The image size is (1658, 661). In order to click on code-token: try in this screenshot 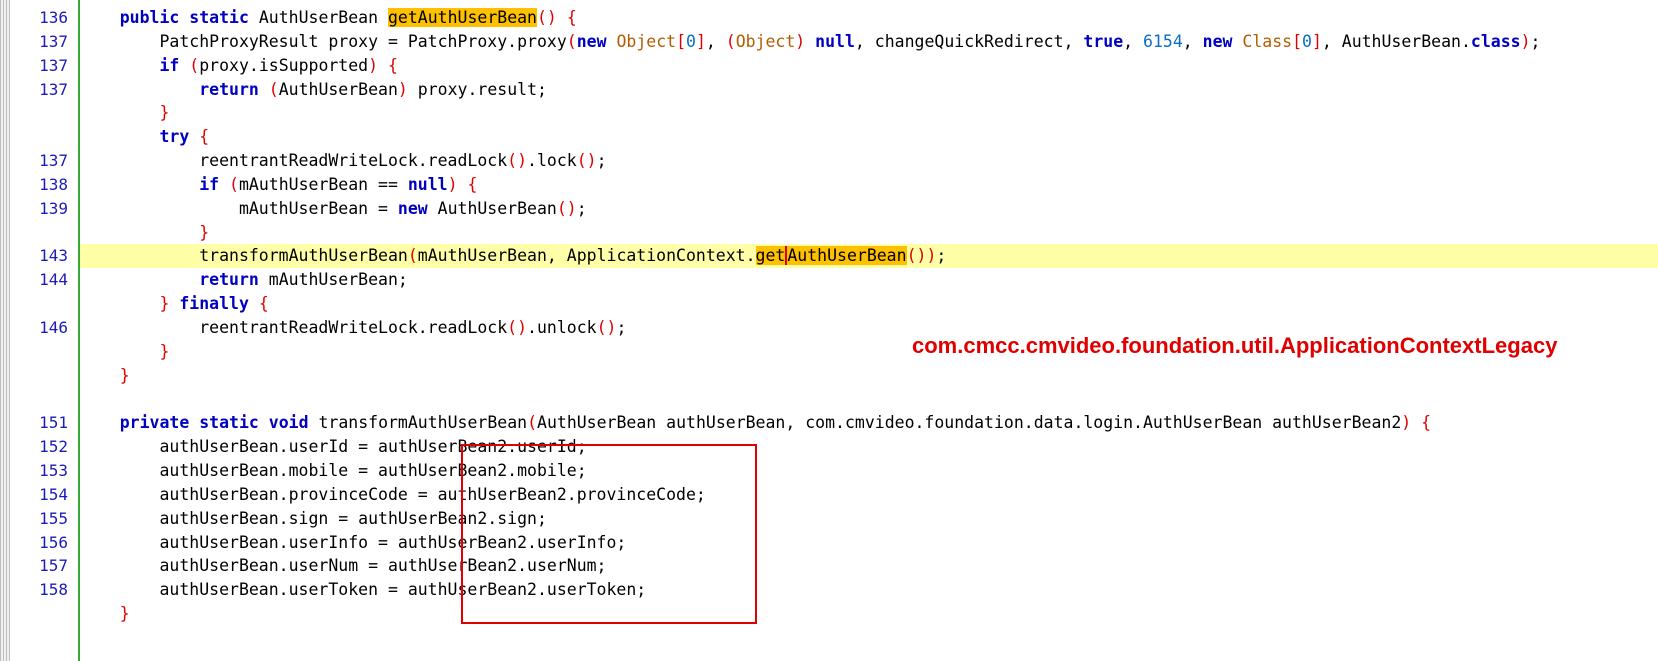, I will do `click(174, 137)`.